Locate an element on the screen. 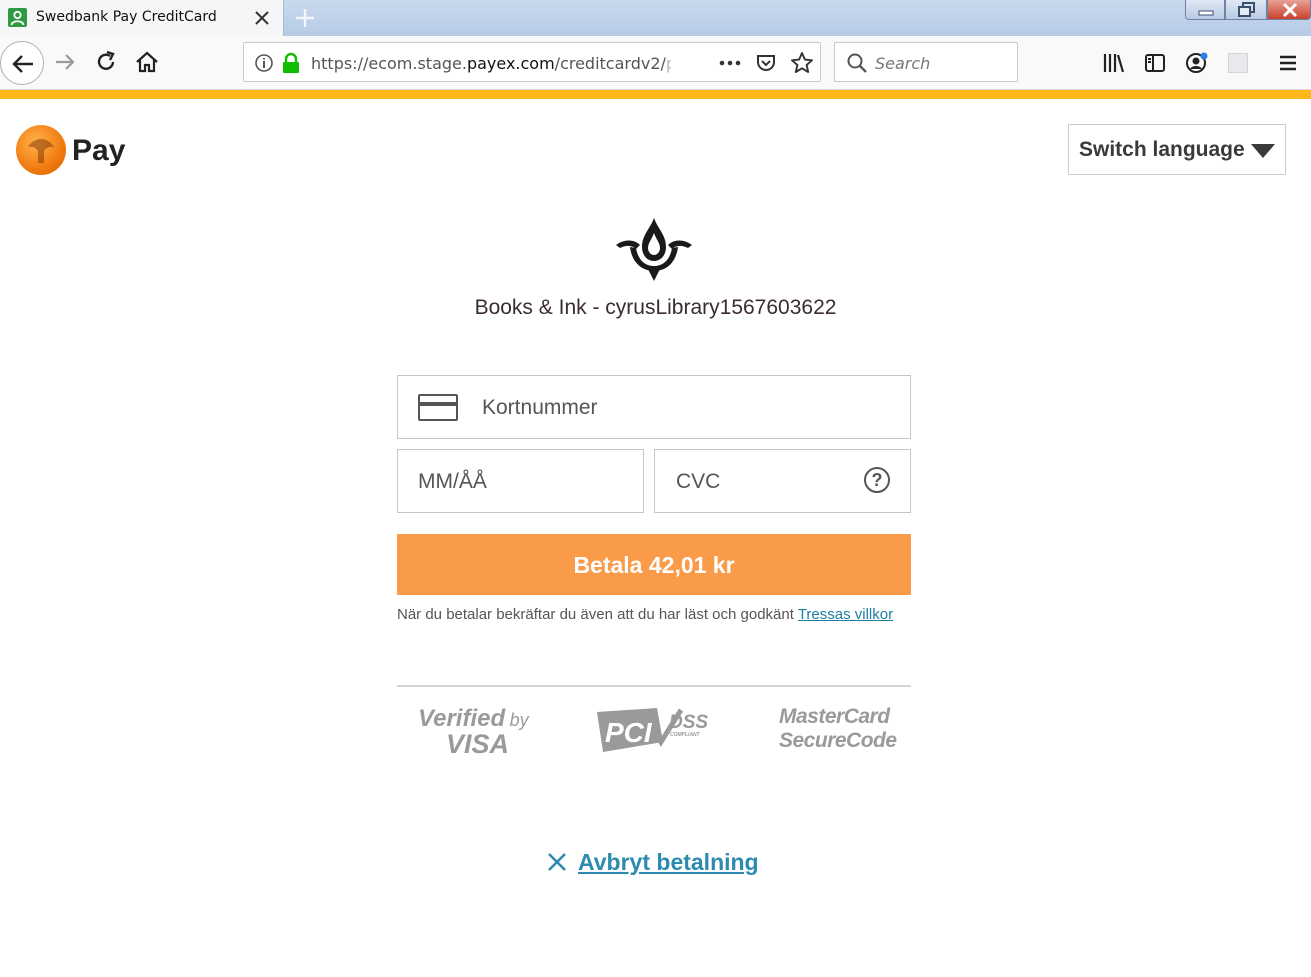 This screenshot has width=1311, height=977. card-number-placeholder: Kortnummer is located at coordinates (540, 407).